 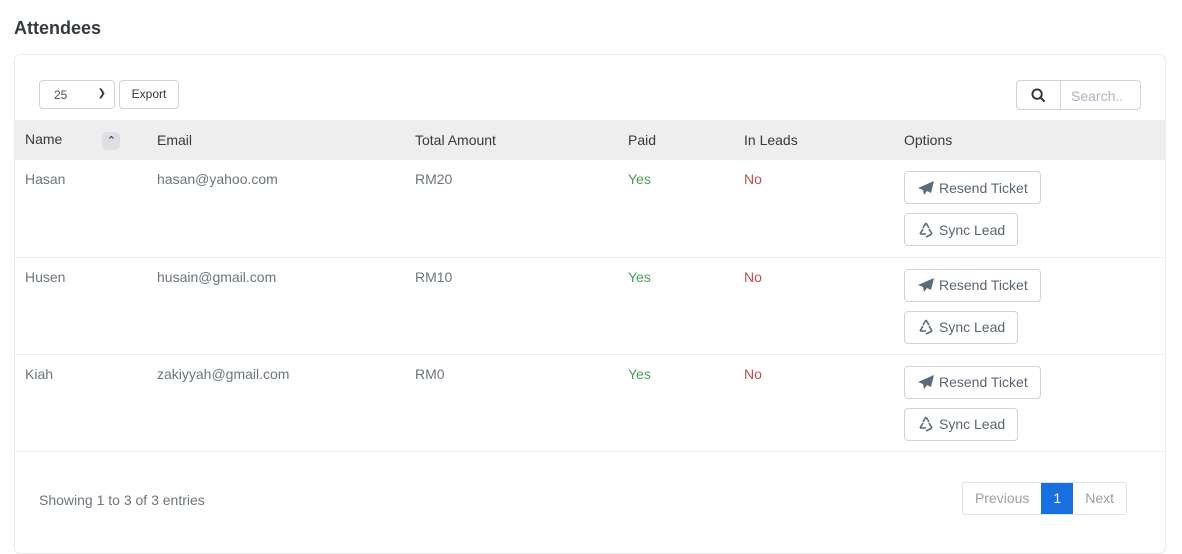 I want to click on entries-info: Showing 1 to 3 of 3 entries, so click(x=122, y=500).